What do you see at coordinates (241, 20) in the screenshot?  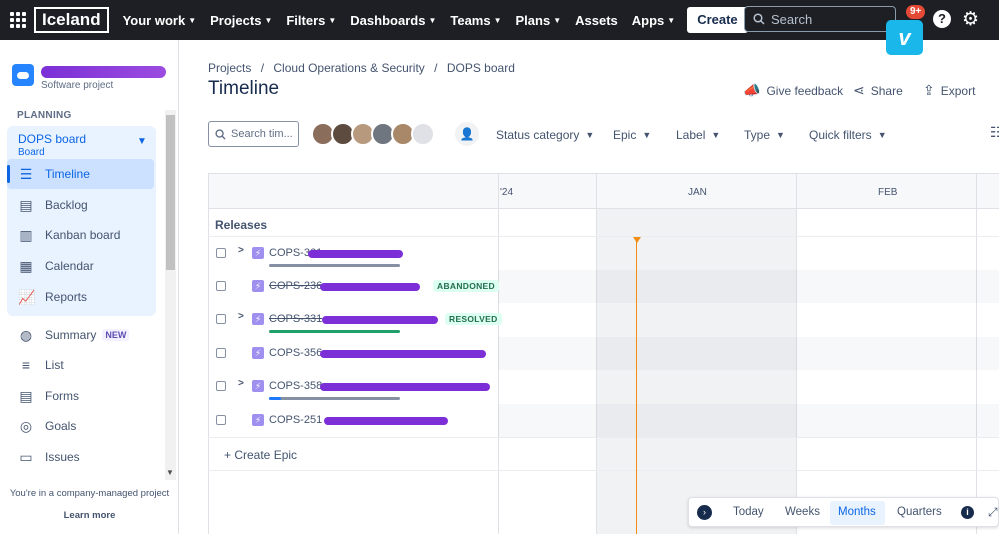 I see `nav-projects: Projects ▼` at bounding box center [241, 20].